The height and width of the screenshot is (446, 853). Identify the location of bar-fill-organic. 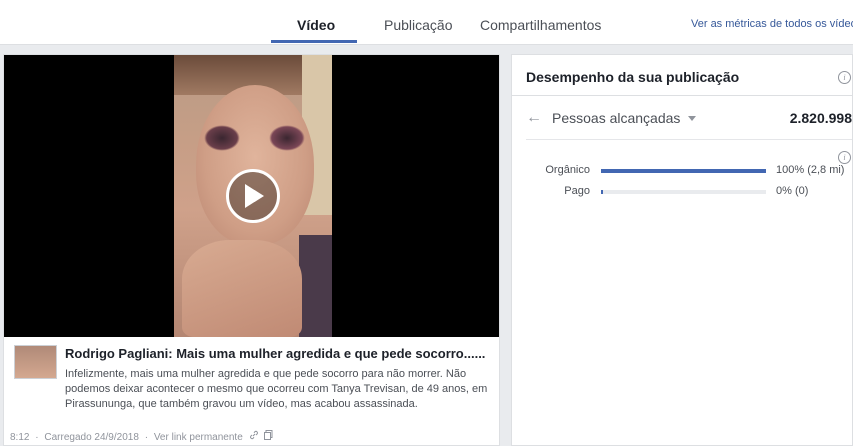
(683, 171).